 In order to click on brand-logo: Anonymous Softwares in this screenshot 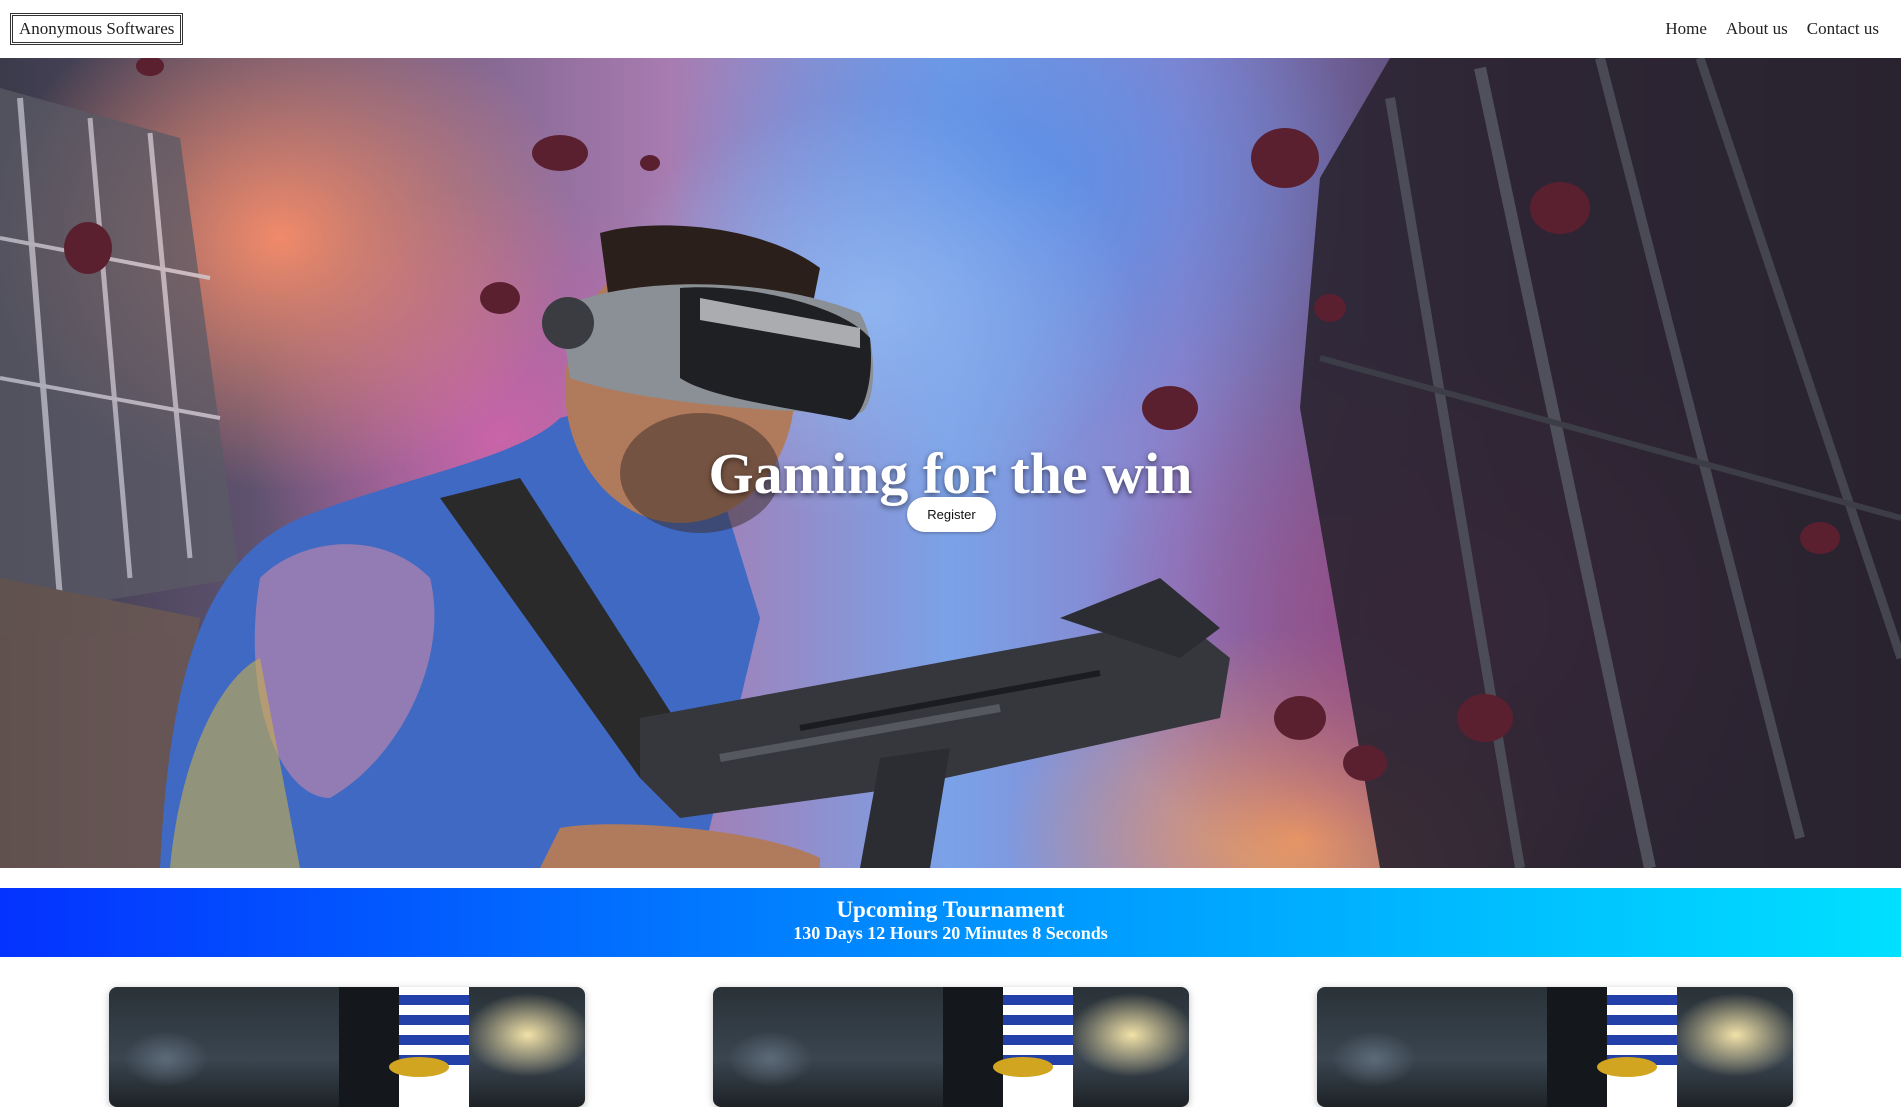, I will do `click(97, 29)`.